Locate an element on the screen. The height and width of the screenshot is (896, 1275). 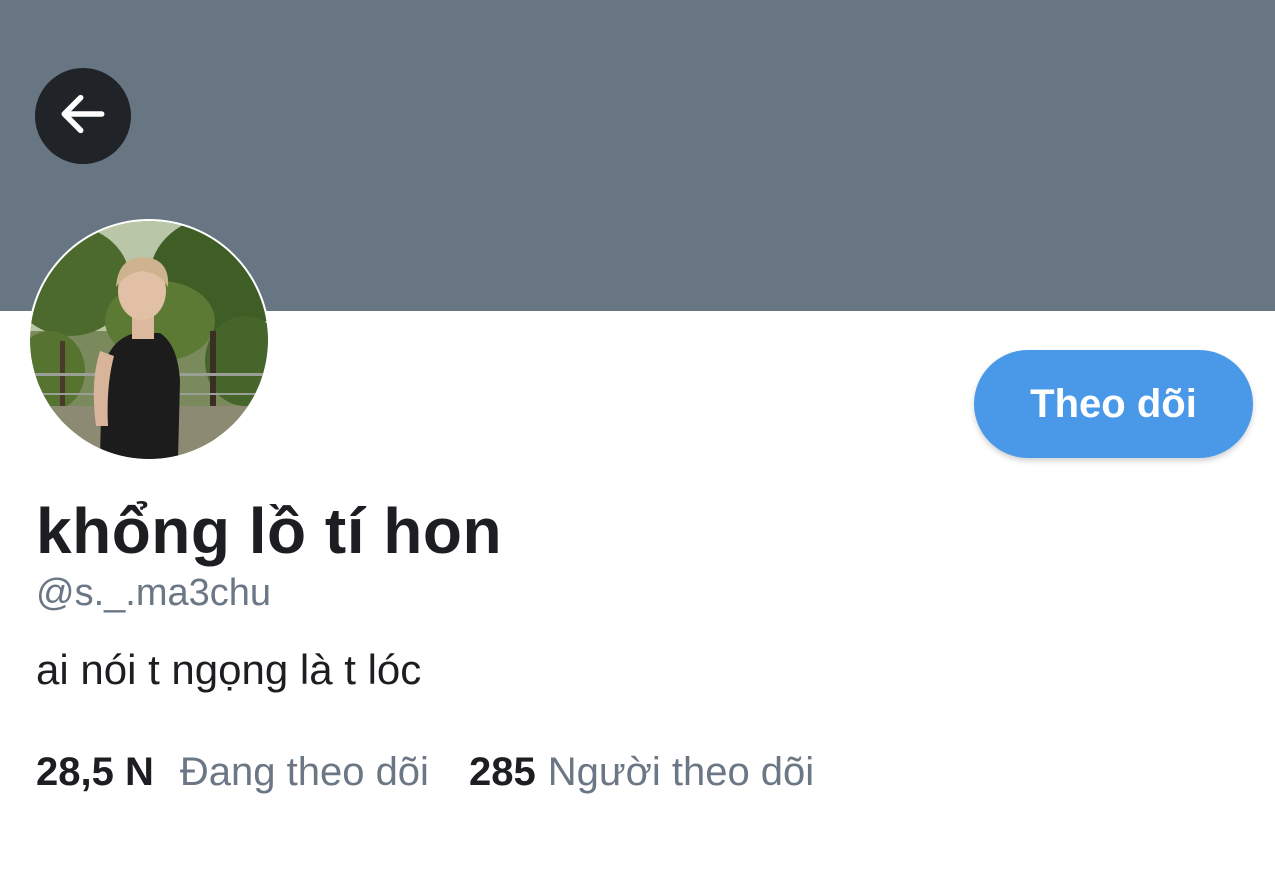
follow-button-label: Theo dõi is located at coordinates (1113, 403).